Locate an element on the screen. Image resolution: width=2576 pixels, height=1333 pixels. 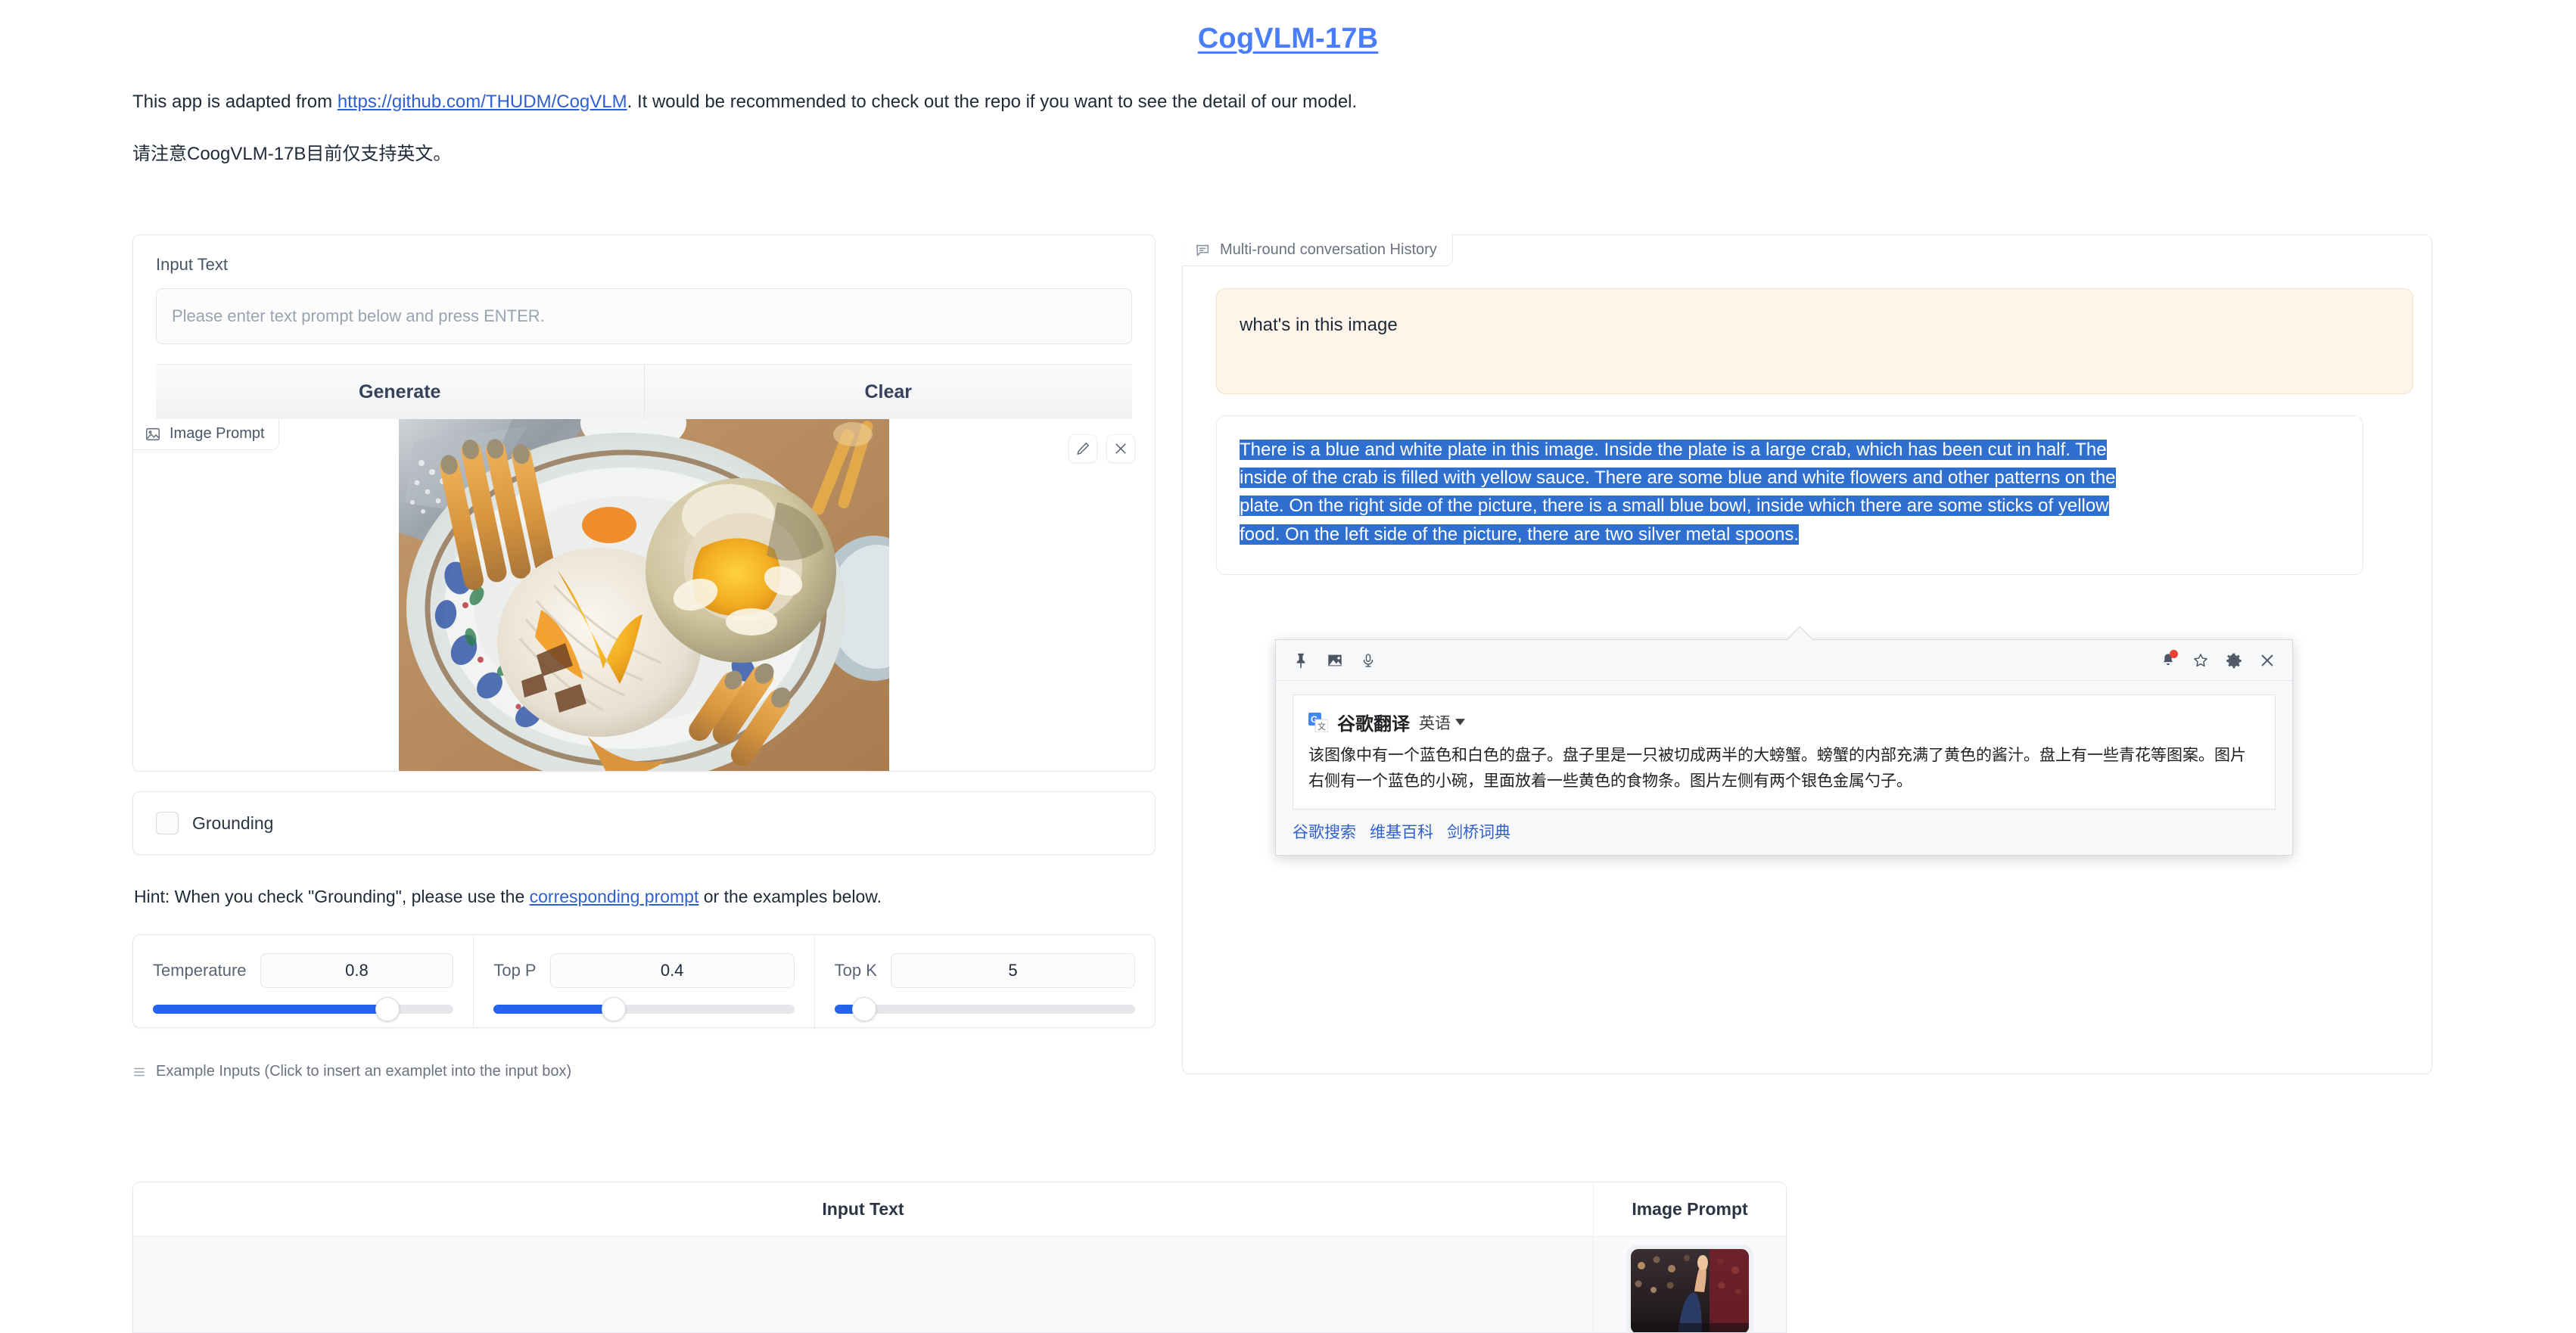
hint-suffix: or the examples below. is located at coordinates (790, 896).